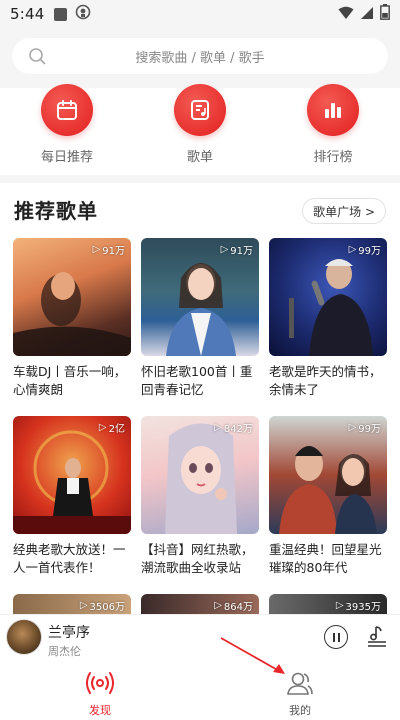  What do you see at coordinates (344, 211) in the screenshot?
I see `playlist-plaza-button: 歌单广场 >` at bounding box center [344, 211].